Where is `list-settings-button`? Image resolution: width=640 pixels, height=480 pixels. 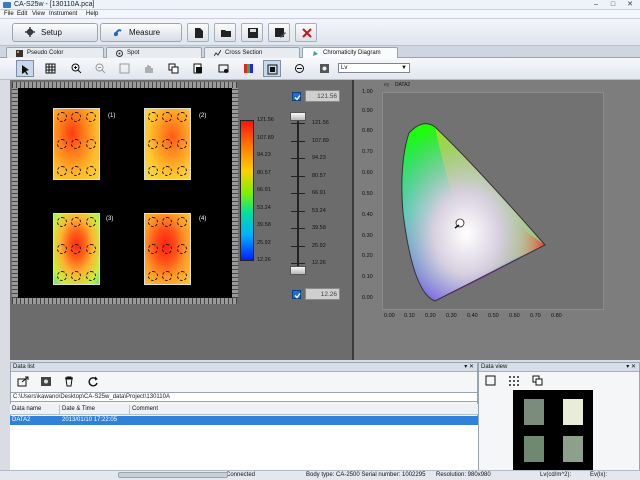
list-settings-button is located at coordinates (46, 381).